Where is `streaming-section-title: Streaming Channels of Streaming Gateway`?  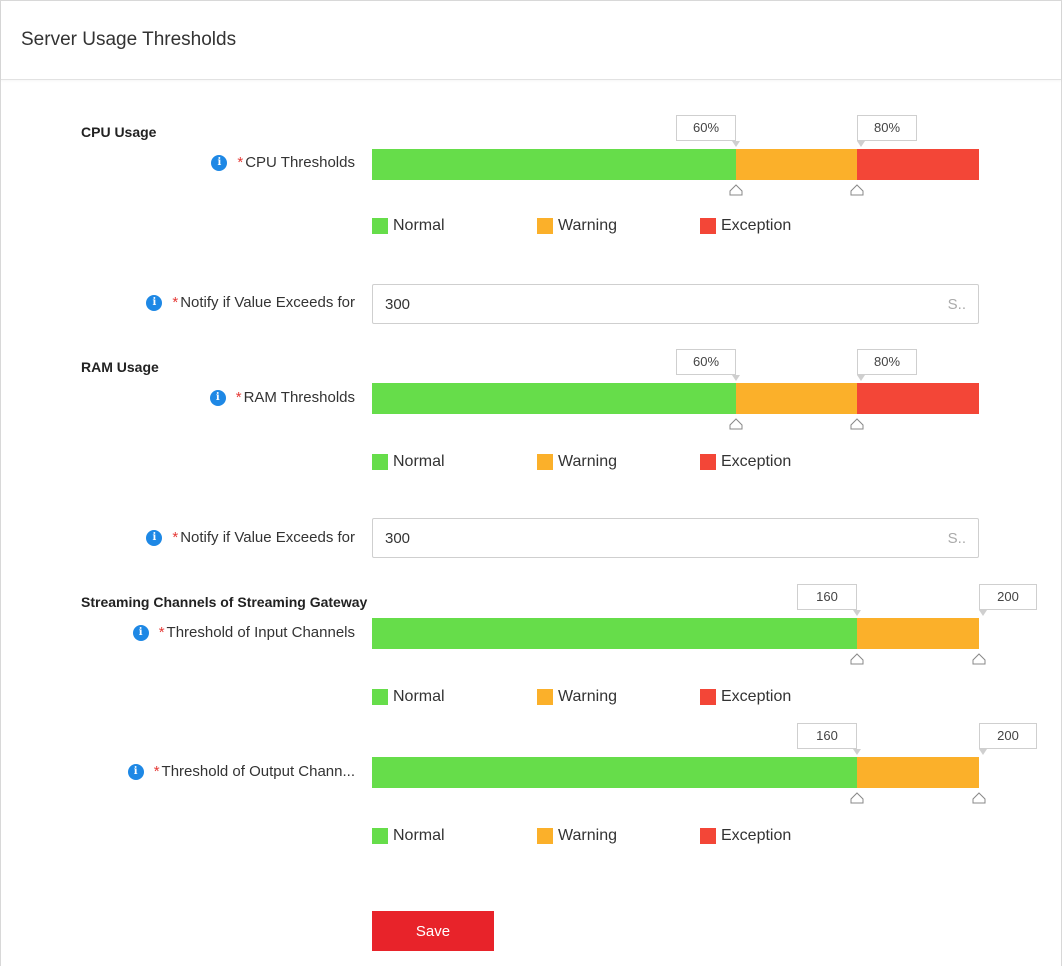
streaming-section-title: Streaming Channels of Streaming Gateway is located at coordinates (224, 602).